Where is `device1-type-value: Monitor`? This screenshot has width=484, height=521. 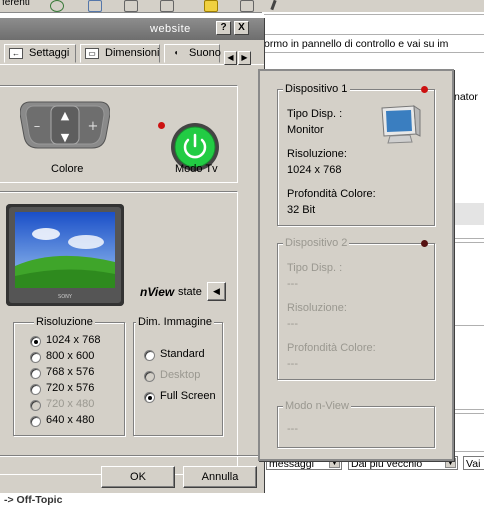
device1-type-value: Monitor is located at coordinates (305, 130).